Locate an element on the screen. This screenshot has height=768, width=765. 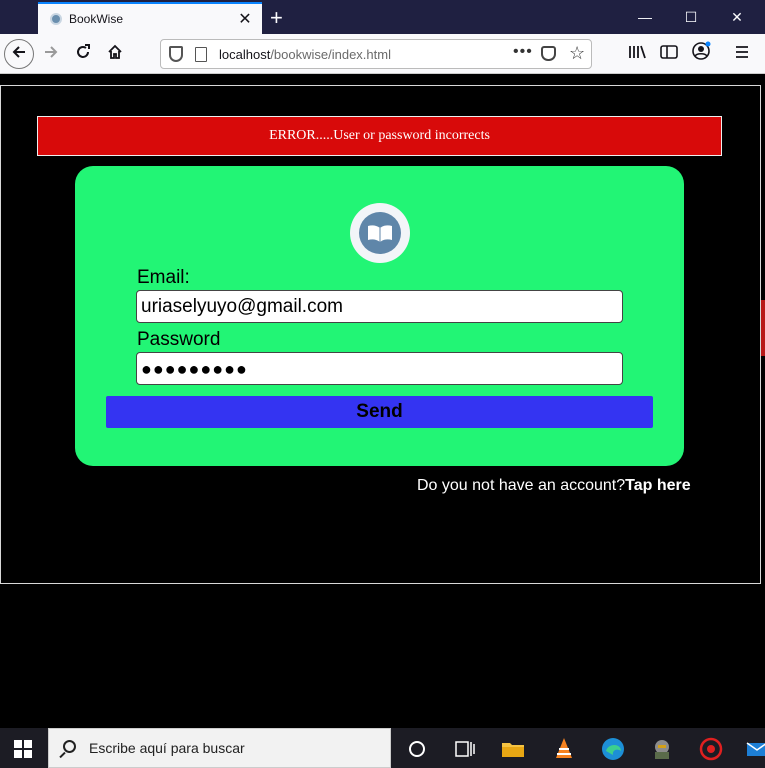
maximize-button: ☐ is located at coordinates (691, 17).